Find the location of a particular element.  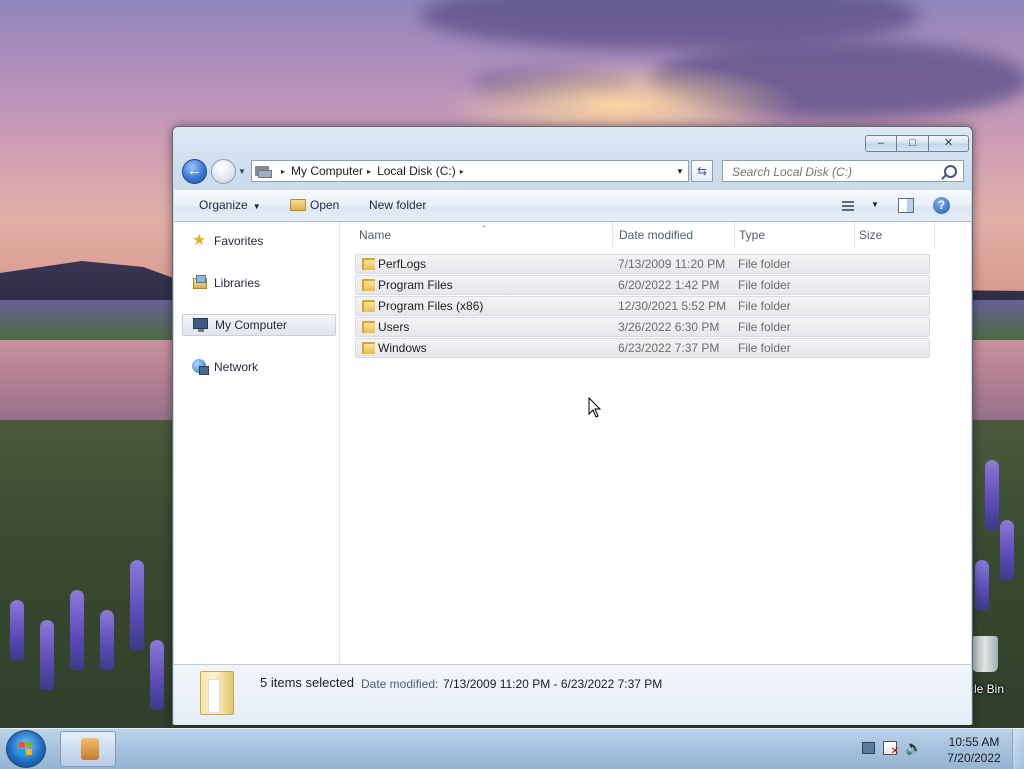

change-view-icon is located at coordinates (850, 205).